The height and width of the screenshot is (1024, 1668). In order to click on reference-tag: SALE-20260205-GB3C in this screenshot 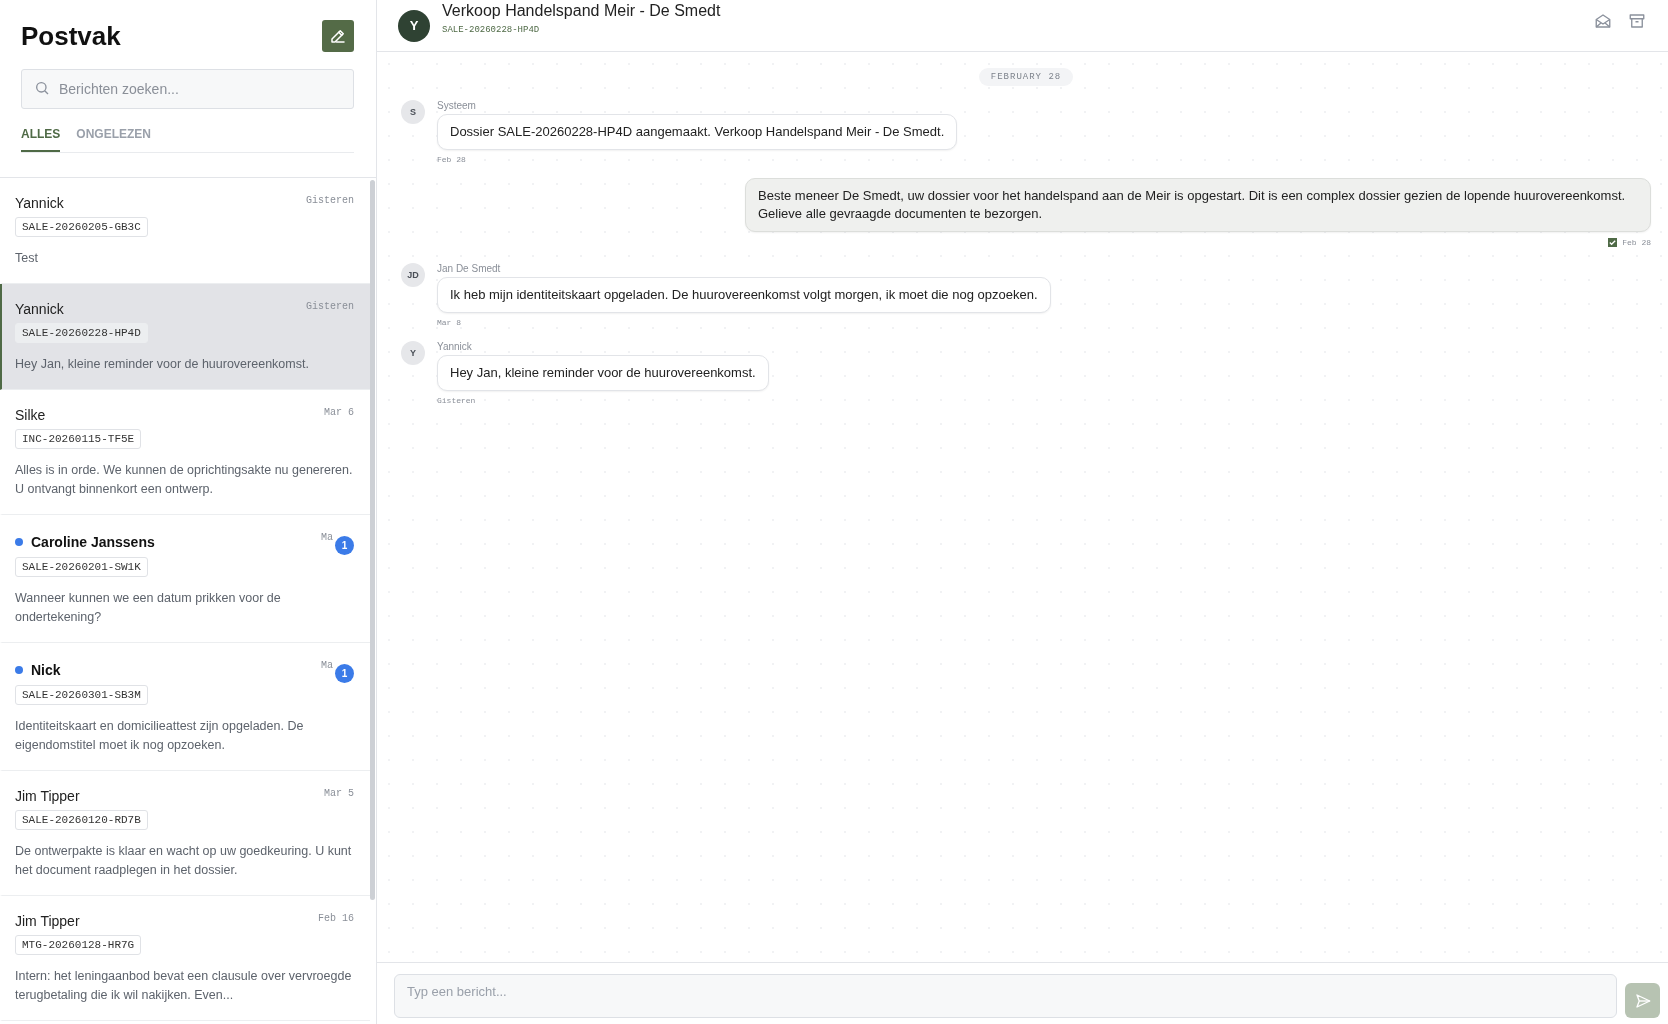, I will do `click(81, 227)`.